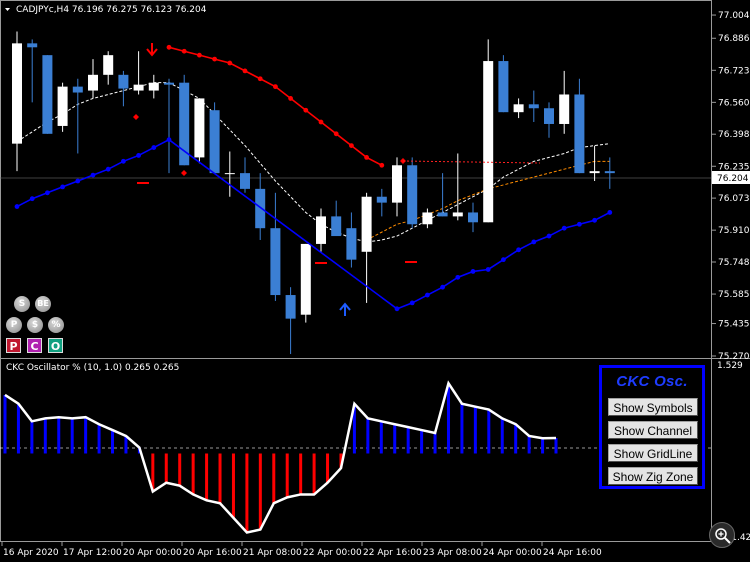 This screenshot has height=562, width=750. I want to click on price-tick-label: 75.585, so click(734, 295).